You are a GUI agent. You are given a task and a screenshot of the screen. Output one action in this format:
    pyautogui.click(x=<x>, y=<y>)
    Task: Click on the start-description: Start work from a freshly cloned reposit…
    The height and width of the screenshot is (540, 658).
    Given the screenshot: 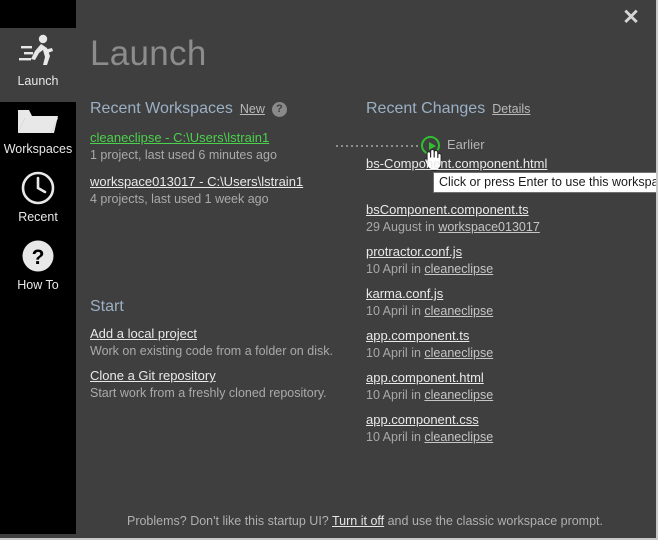 What is the action you would take?
    pyautogui.click(x=208, y=393)
    